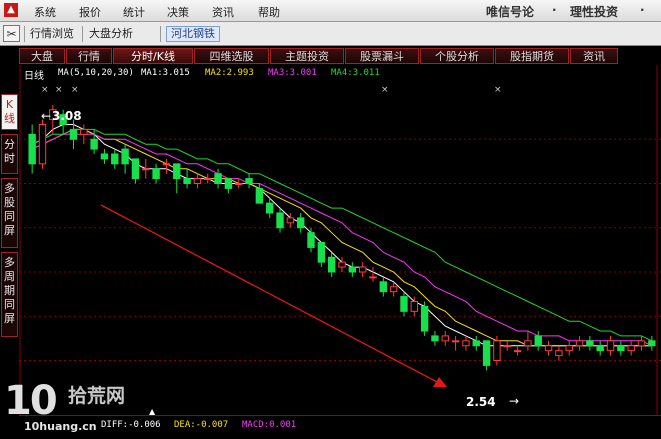 Image resolution: width=661 pixels, height=439 pixels. What do you see at coordinates (79, 408) in the screenshot?
I see `watermark-logo: 10 拾荒网 10huang.cn` at bounding box center [79, 408].